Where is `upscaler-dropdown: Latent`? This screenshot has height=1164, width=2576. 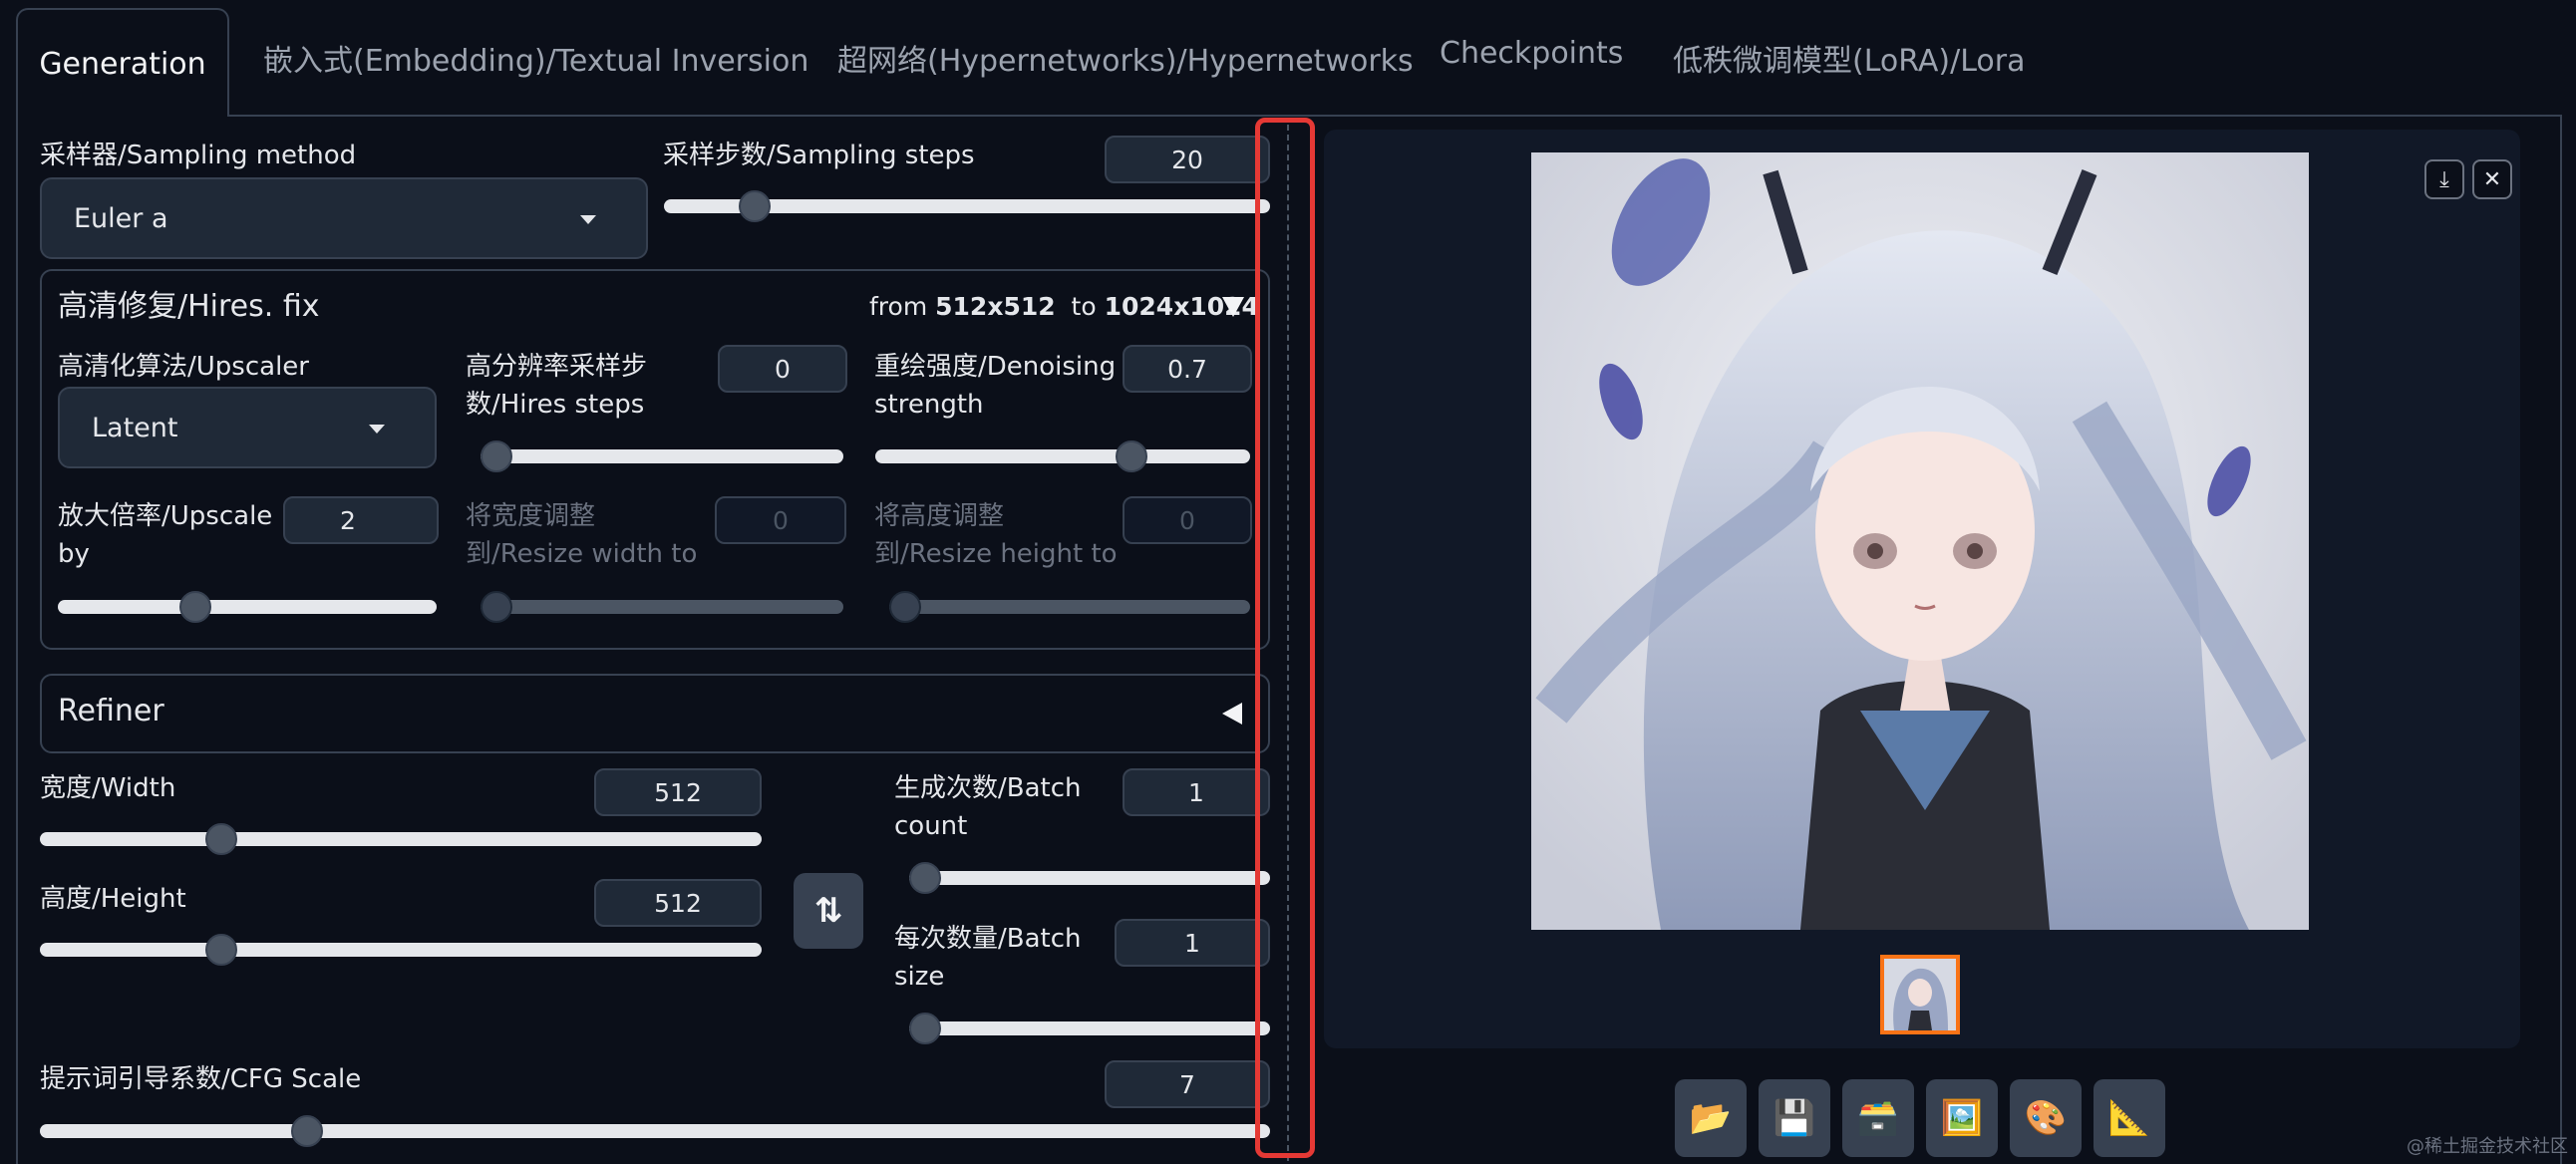 upscaler-dropdown: Latent is located at coordinates (247, 427).